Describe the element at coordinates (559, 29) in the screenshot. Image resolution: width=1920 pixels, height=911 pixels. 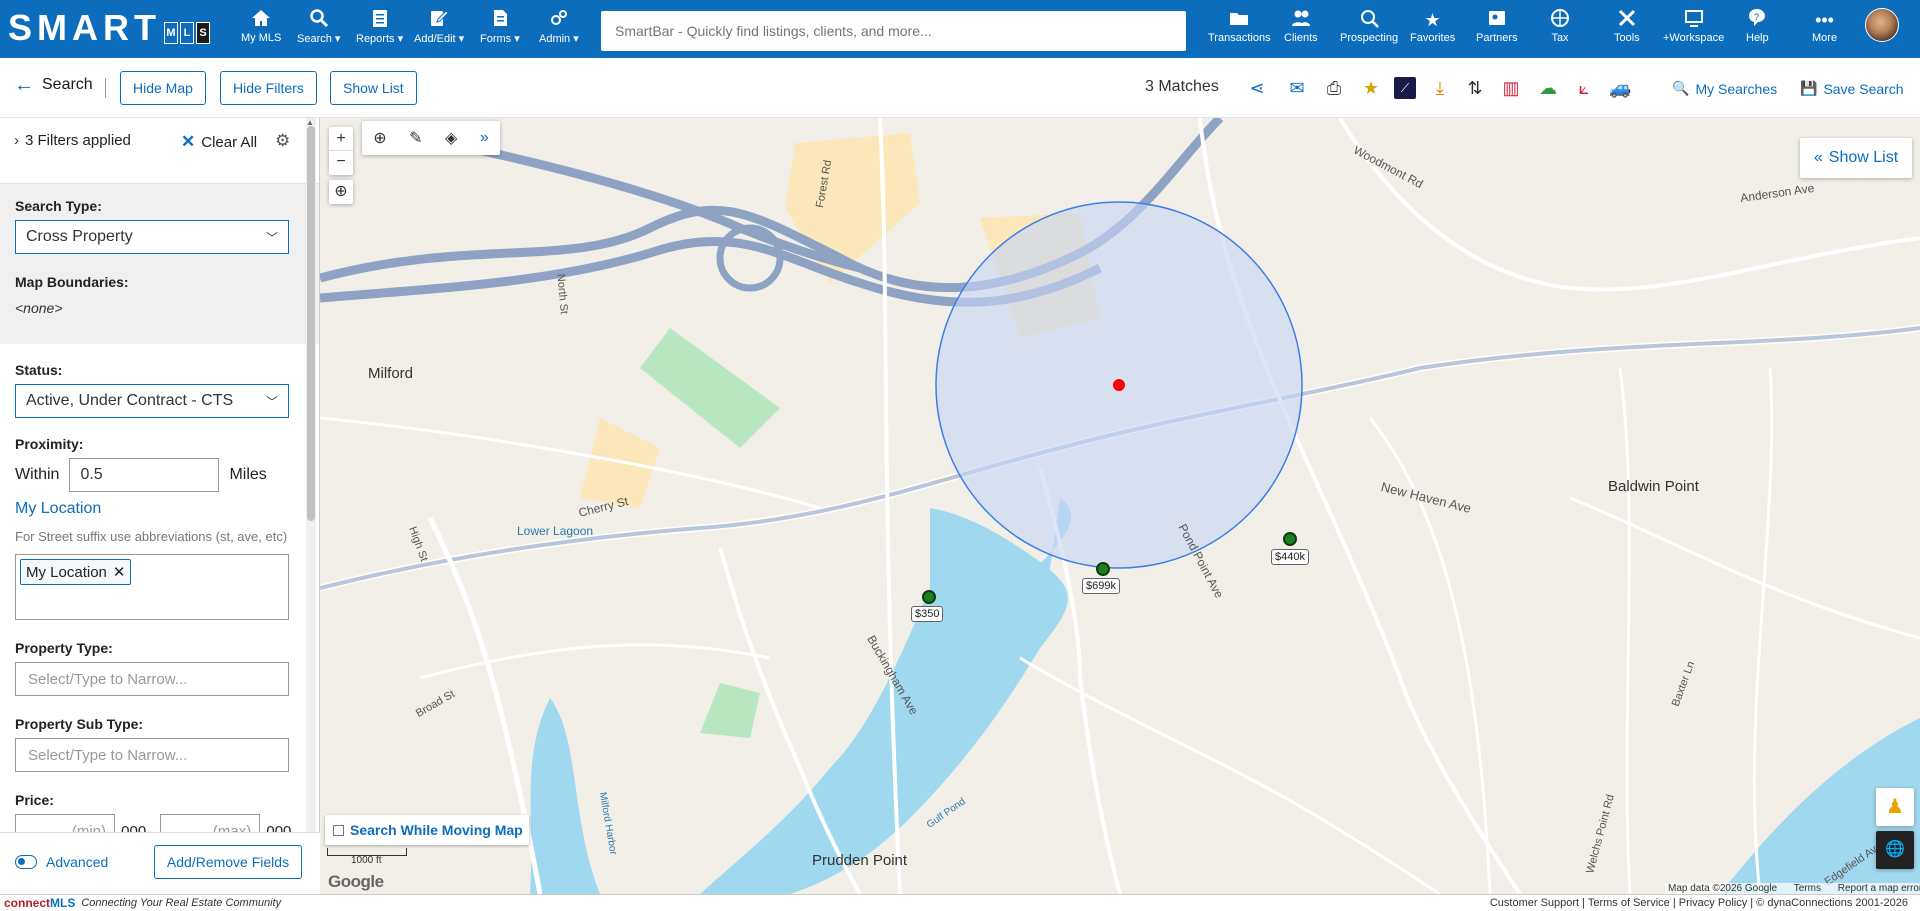
I see `nav-admin: Admin ▾` at that location.